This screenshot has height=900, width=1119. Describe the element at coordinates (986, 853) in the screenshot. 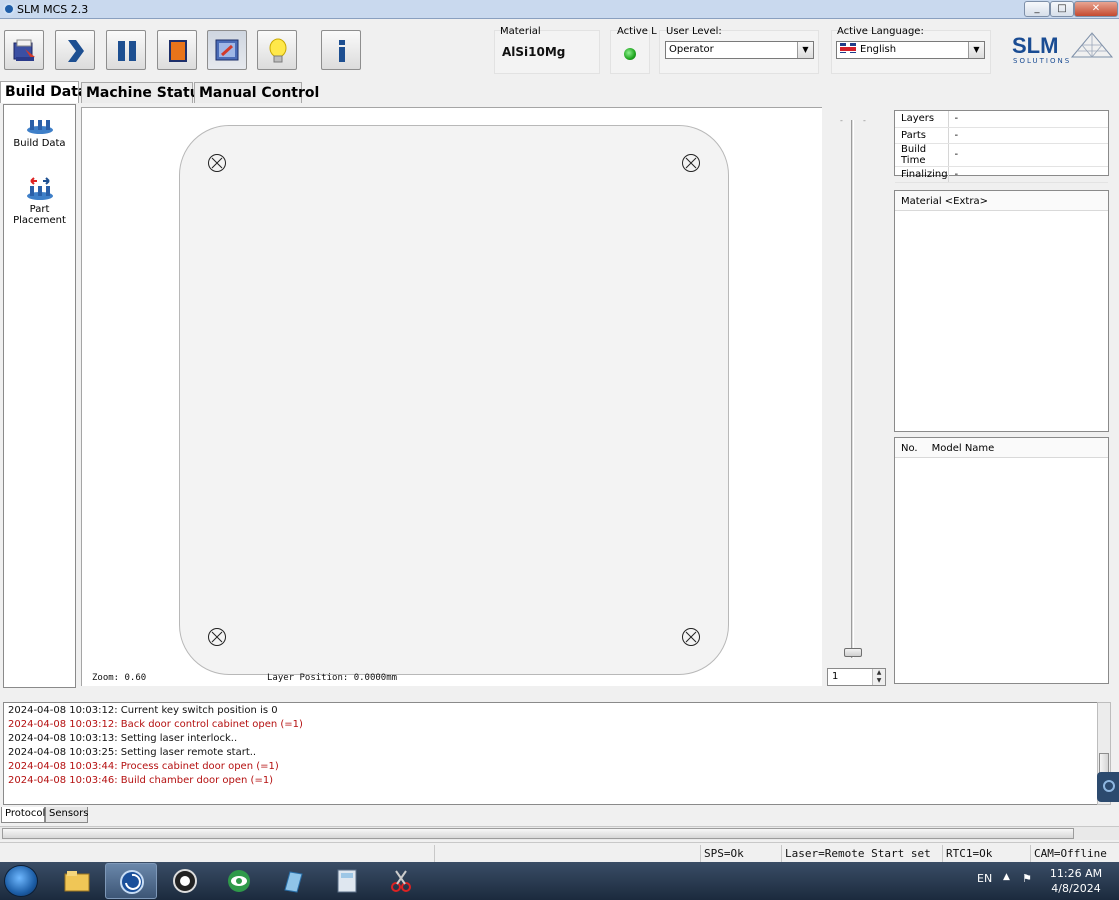

I see `status-rtc: RTC1=Ok` at that location.